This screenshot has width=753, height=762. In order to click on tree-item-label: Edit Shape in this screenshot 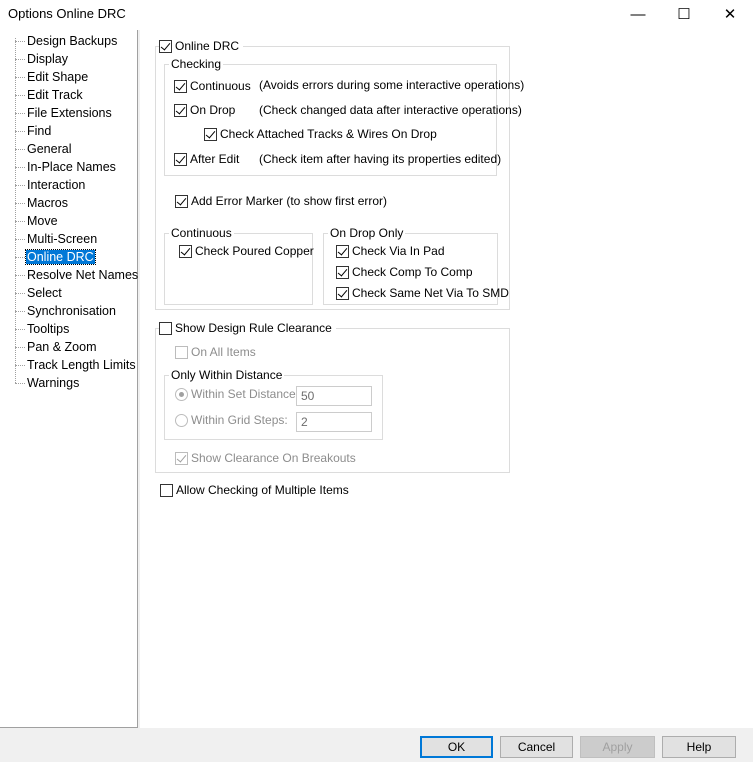, I will do `click(58, 77)`.